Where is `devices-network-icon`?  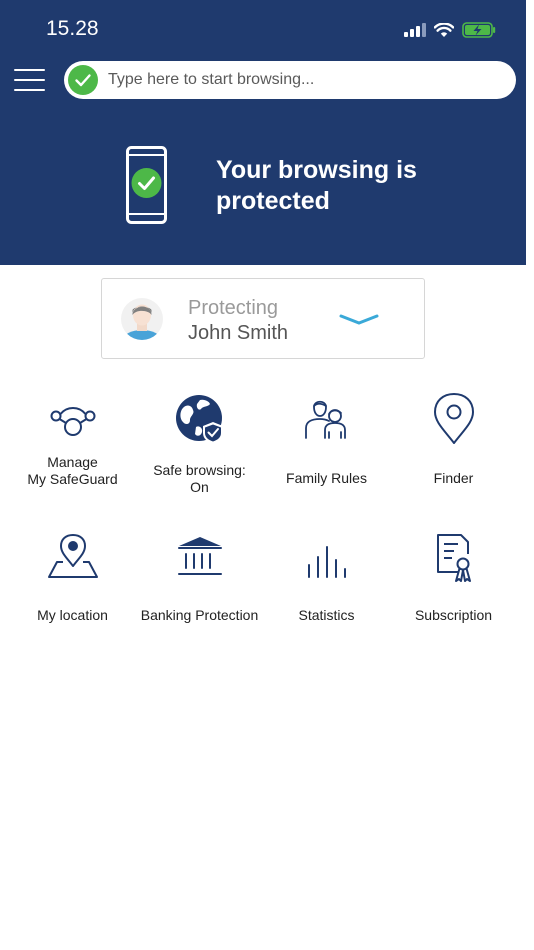
devices-network-icon is located at coordinates (73, 421).